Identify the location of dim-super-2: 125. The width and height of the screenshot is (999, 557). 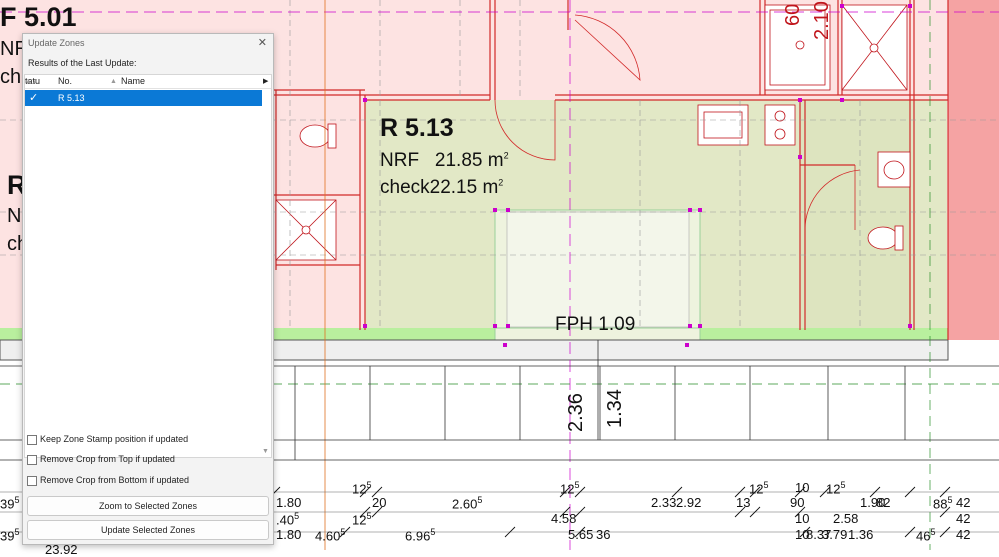
(759, 488).